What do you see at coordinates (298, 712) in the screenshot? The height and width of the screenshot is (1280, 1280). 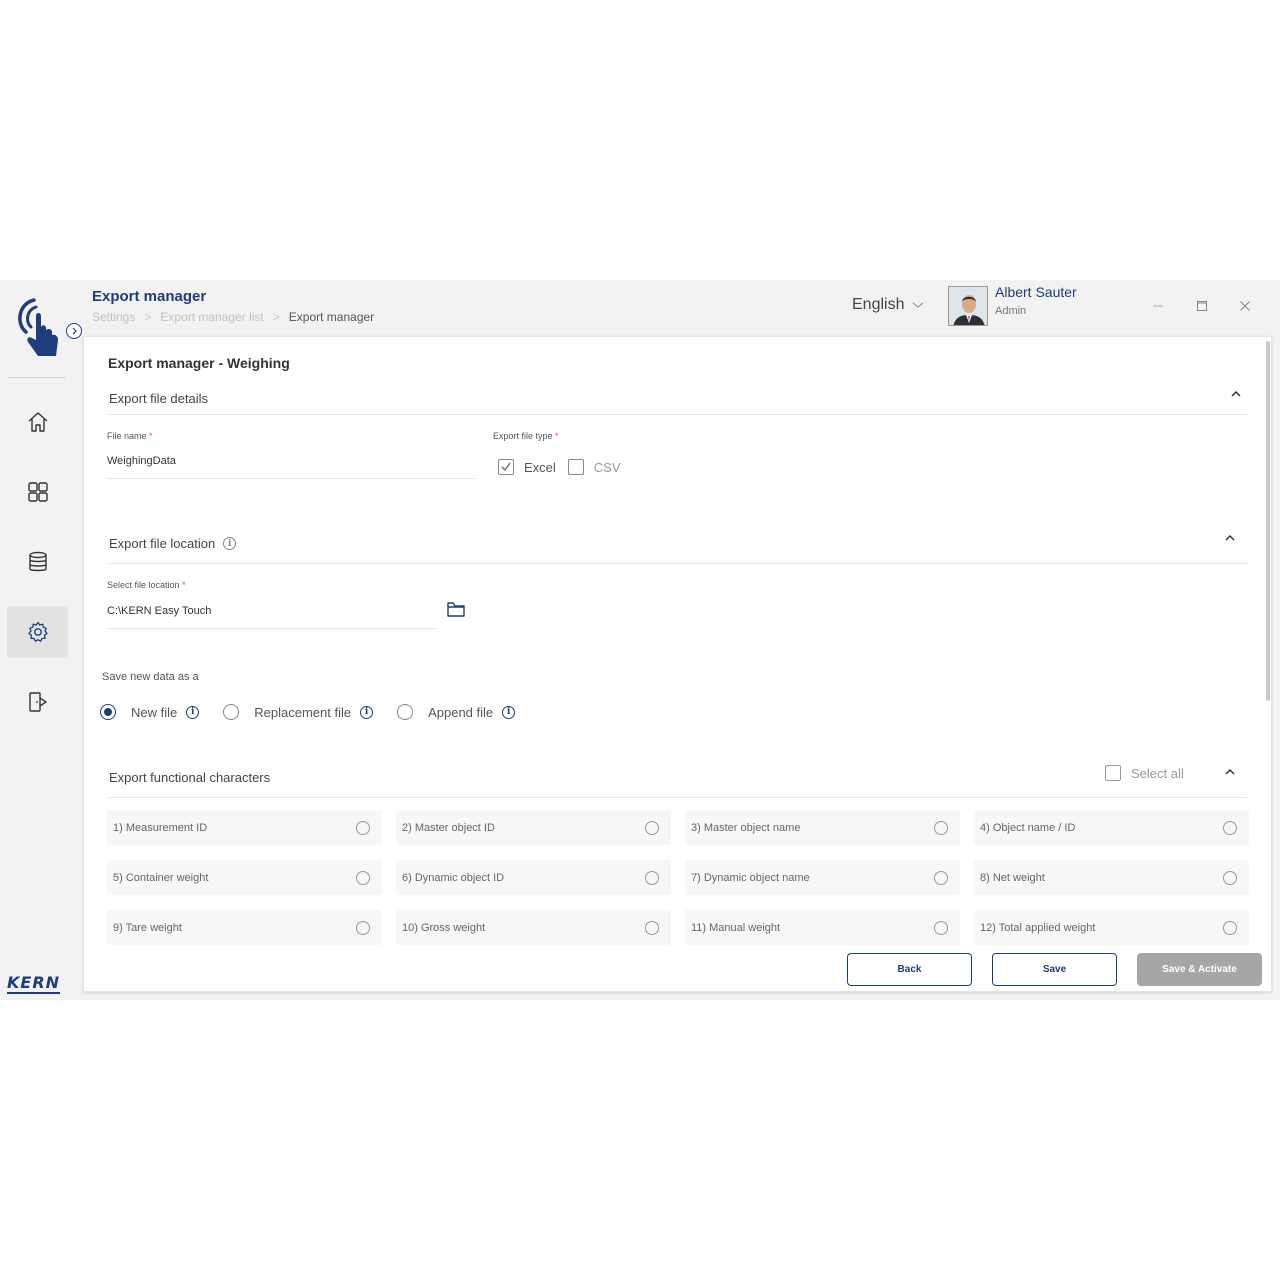 I see `option-replacement-file: Replacement file i` at bounding box center [298, 712].